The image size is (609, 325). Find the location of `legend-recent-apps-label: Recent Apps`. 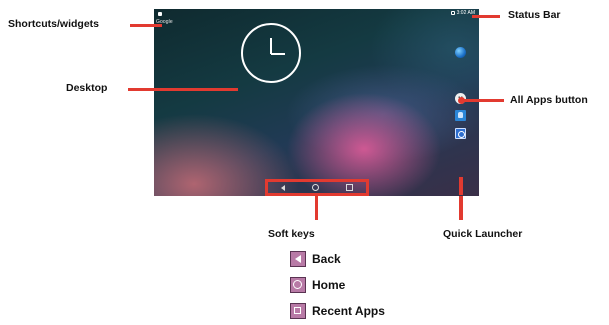

legend-recent-apps-label: Recent Apps is located at coordinates (348, 311).